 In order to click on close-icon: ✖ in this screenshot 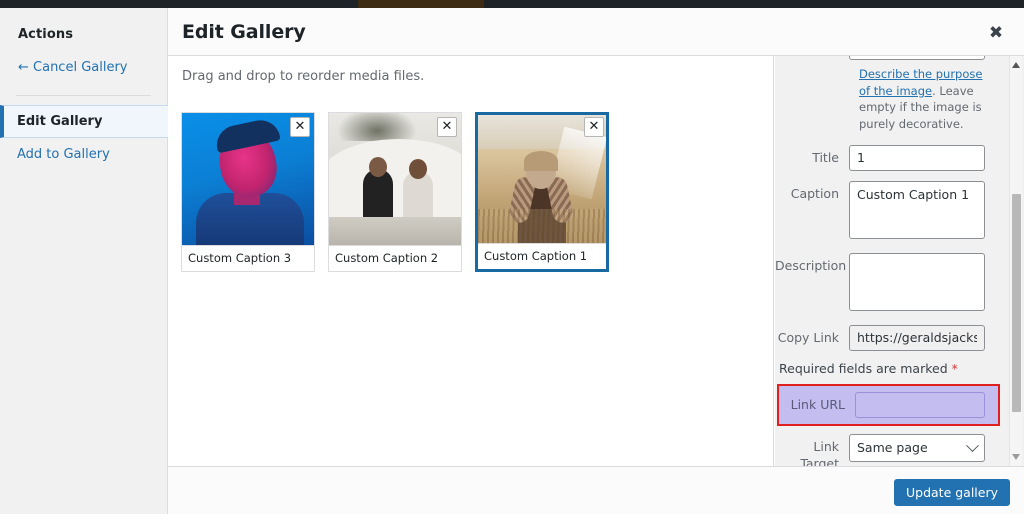, I will do `click(996, 33)`.